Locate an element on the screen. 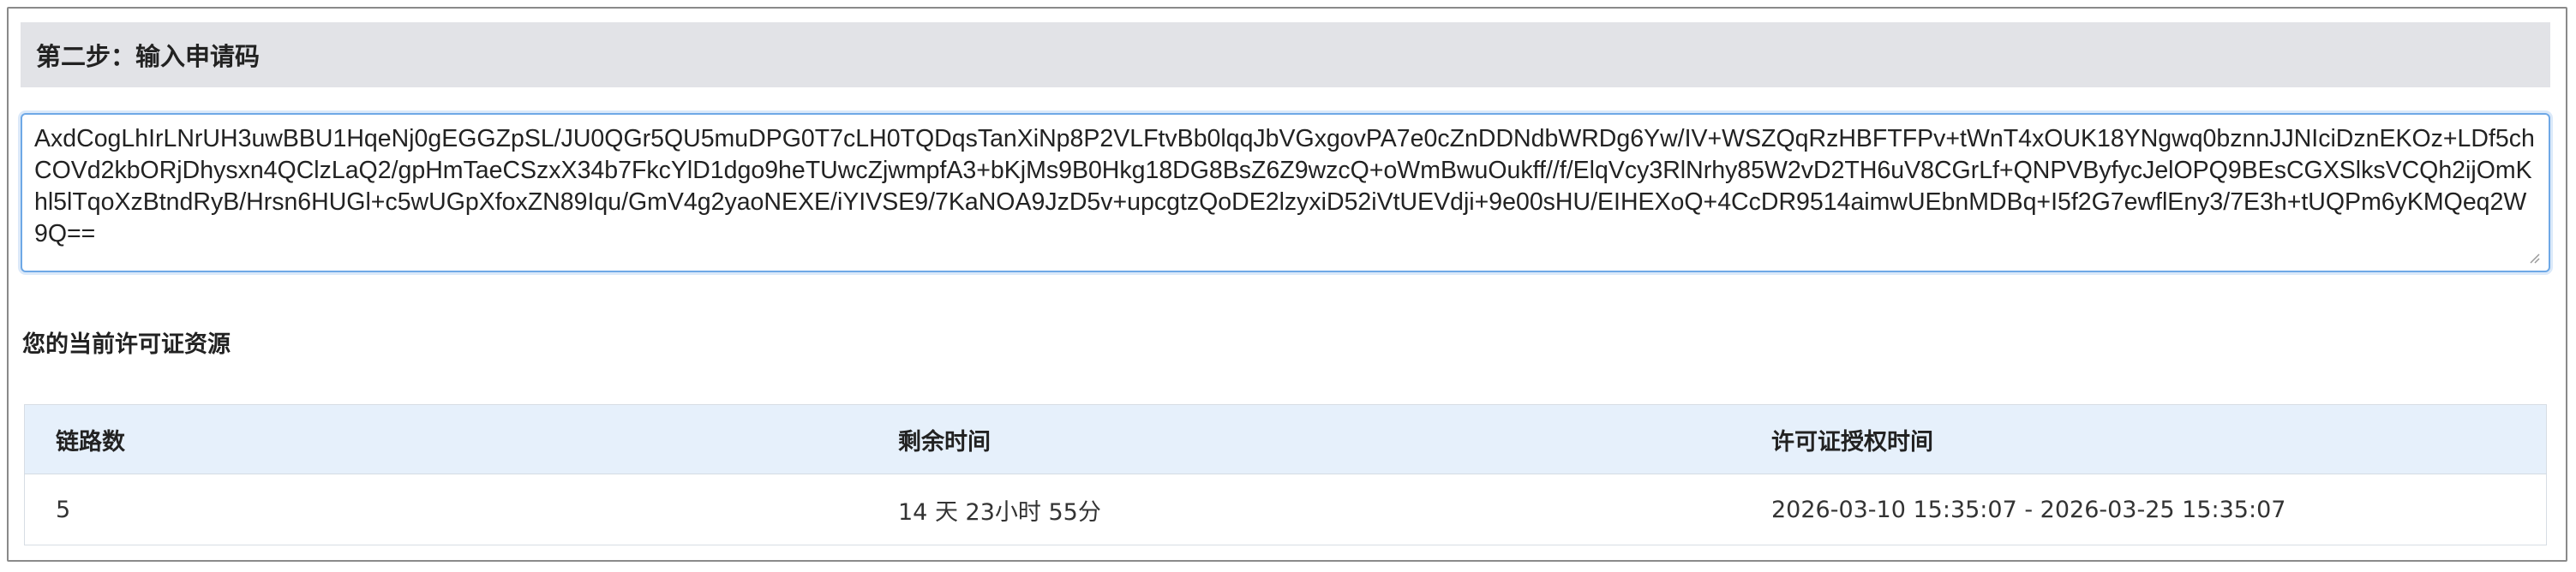 This screenshot has height=572, width=2576. step-header: 第二步：输入申请码 is located at coordinates (1285, 55).